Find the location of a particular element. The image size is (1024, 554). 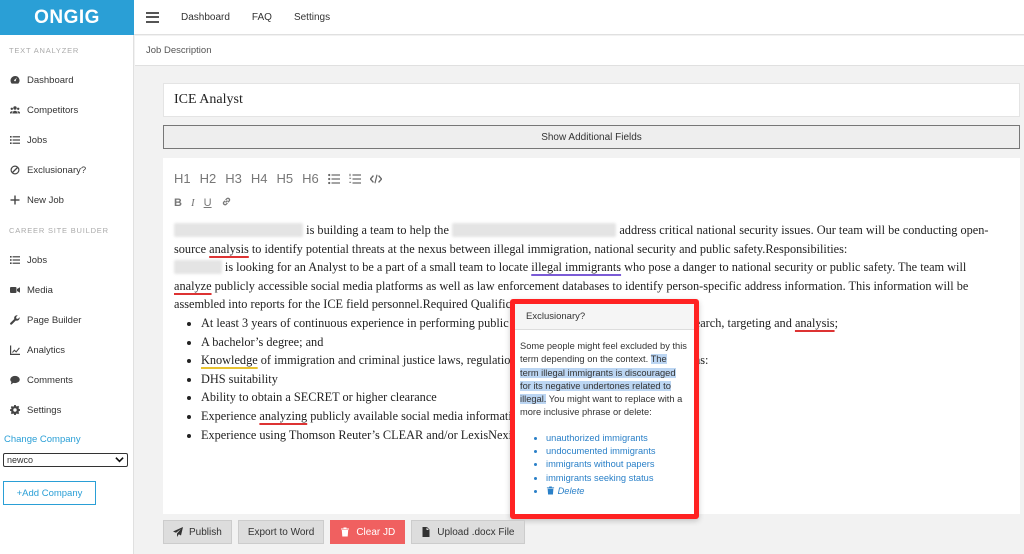

sidebar-item-label: Media is located at coordinates (40, 290).